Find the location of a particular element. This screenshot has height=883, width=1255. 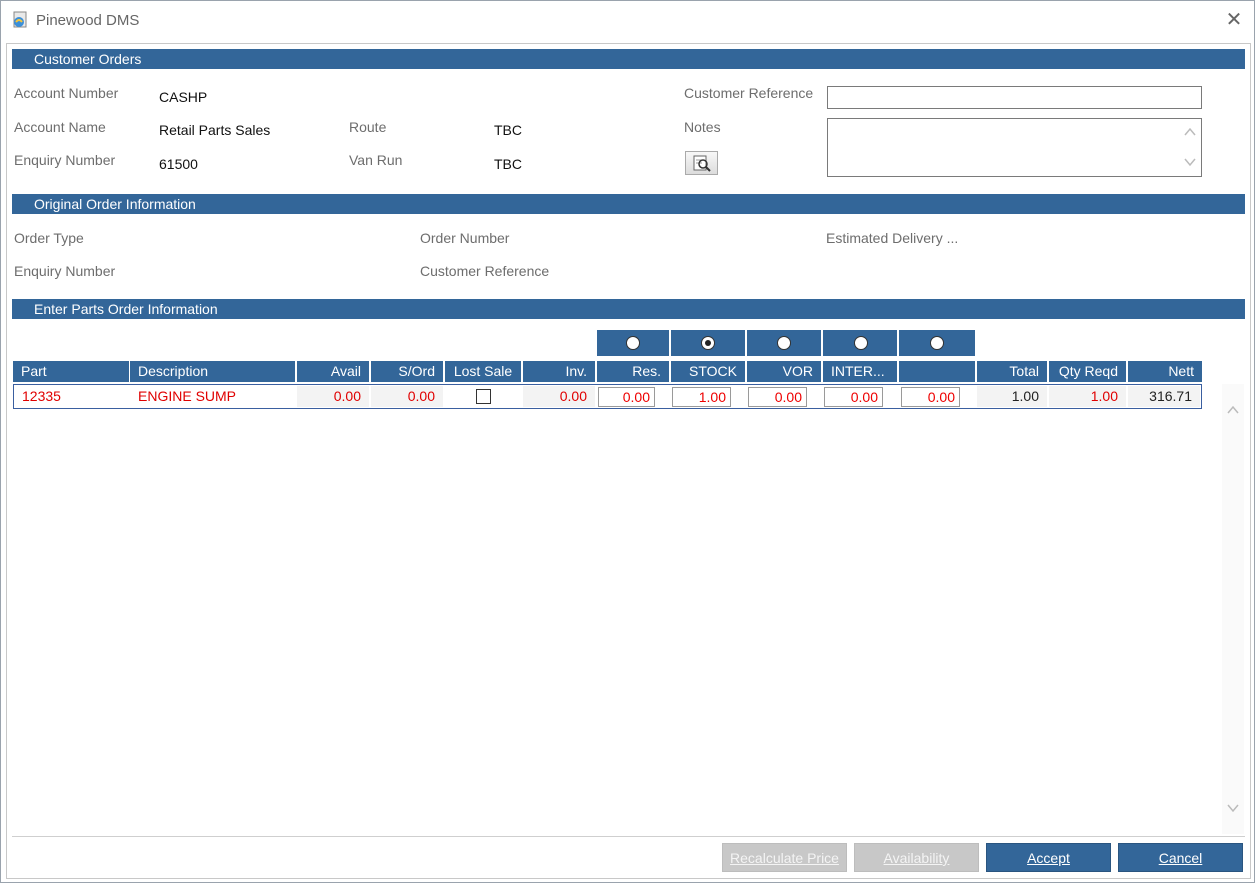

radio-blank is located at coordinates (937, 343).